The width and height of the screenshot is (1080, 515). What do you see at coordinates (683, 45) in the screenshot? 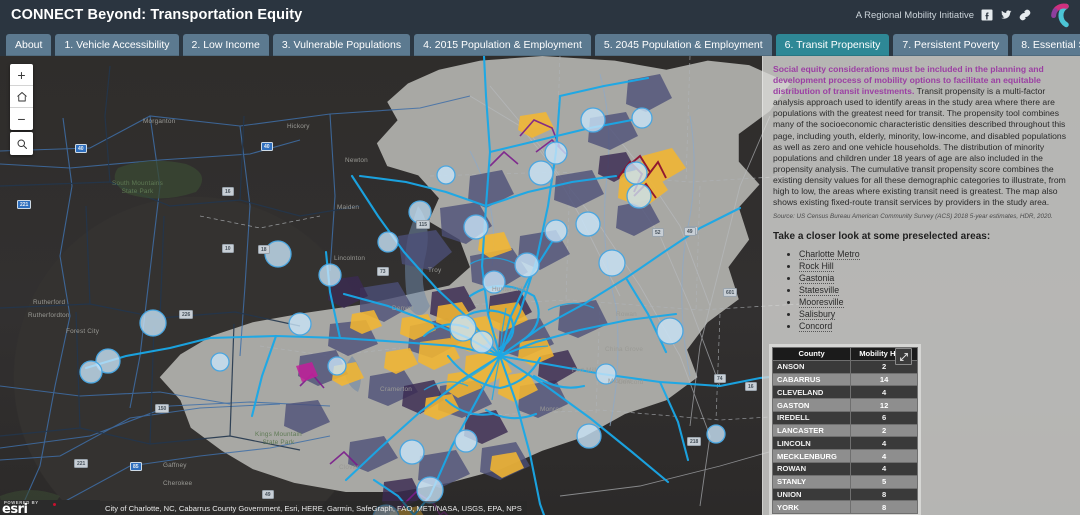
I see `tab-5-2045-population-employment: 5. 2045 Population & Employment` at bounding box center [683, 45].